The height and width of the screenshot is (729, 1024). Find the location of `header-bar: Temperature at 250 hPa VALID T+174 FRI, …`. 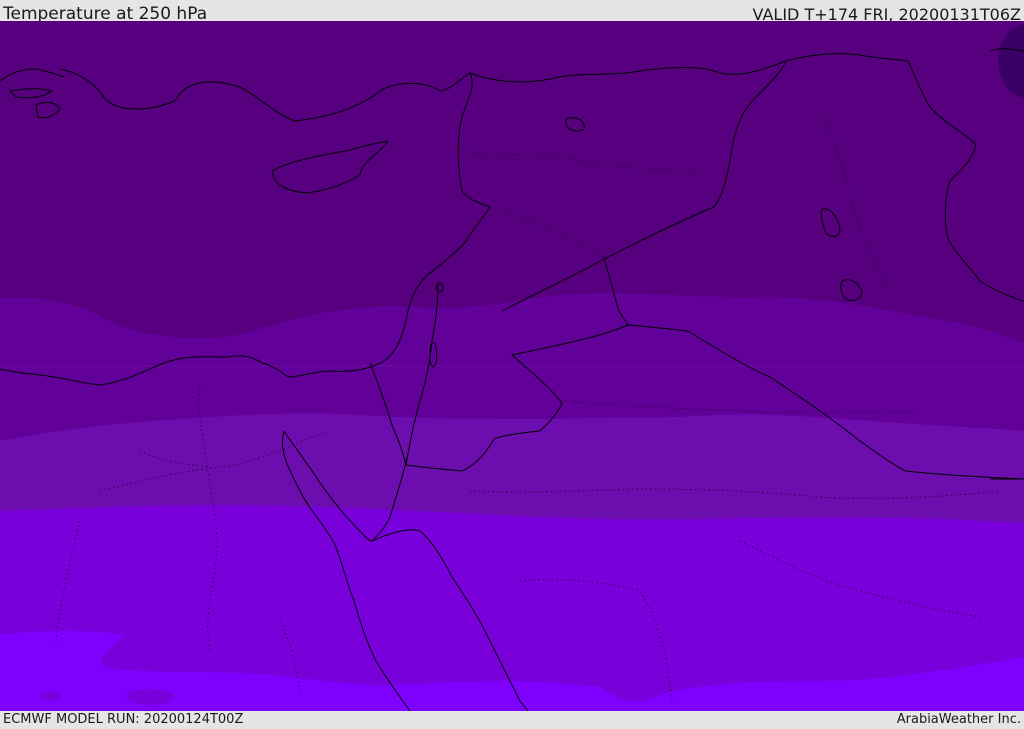

header-bar: Temperature at 250 hPa VALID T+174 FRI, … is located at coordinates (512, 12).